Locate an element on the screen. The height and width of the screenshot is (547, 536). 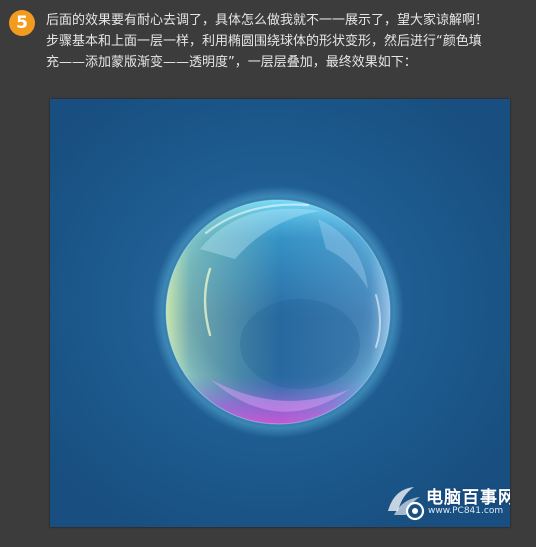
step-number-badge: 5 is located at coordinates (22, 23).